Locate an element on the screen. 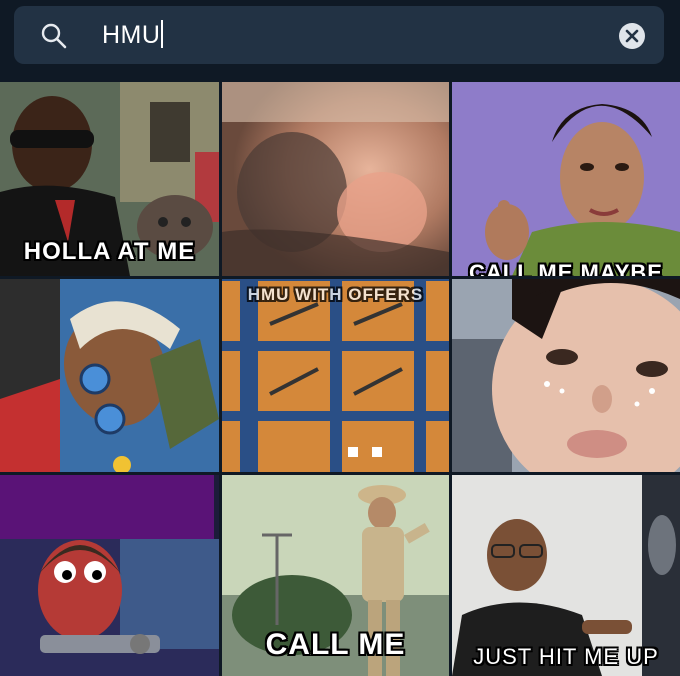 The image size is (680, 676). search-bar: HMU is located at coordinates (339, 35).